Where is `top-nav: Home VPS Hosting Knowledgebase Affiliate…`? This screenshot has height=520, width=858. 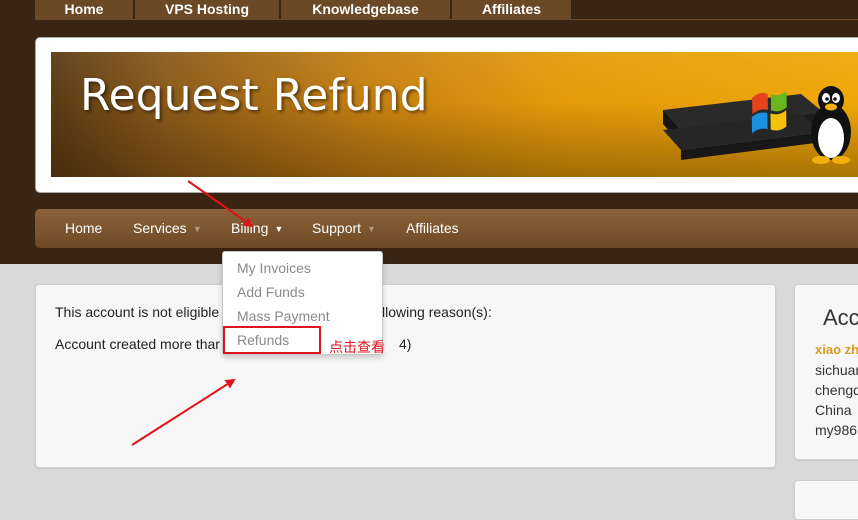
top-nav: Home VPS Hosting Knowledgebase Affiliate… is located at coordinates (304, 10).